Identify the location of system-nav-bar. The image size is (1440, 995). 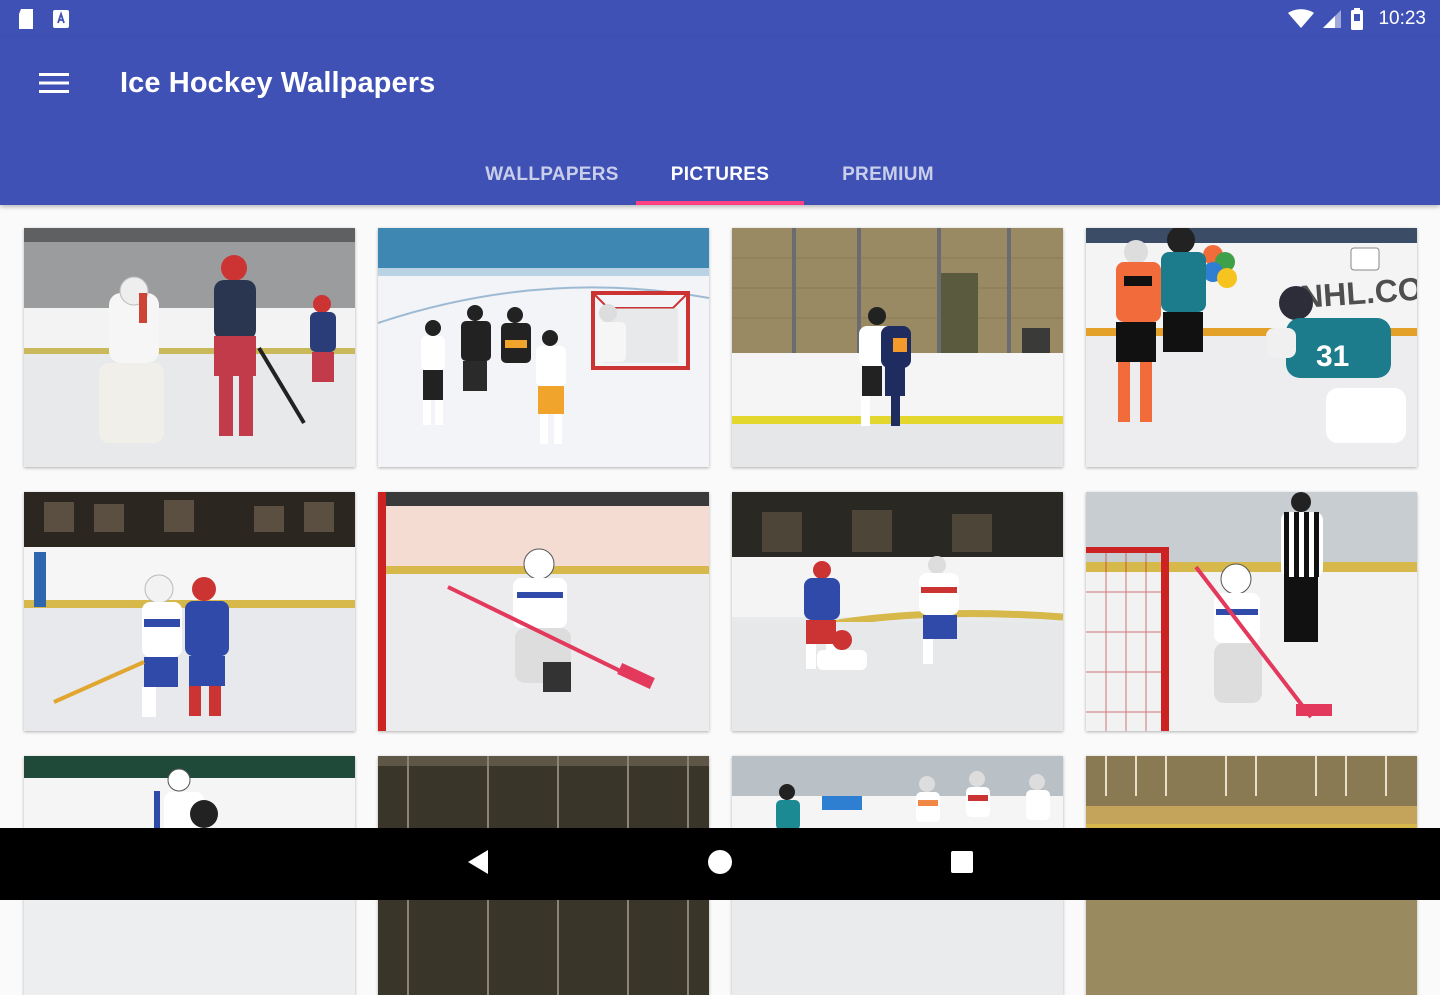
(720, 864).